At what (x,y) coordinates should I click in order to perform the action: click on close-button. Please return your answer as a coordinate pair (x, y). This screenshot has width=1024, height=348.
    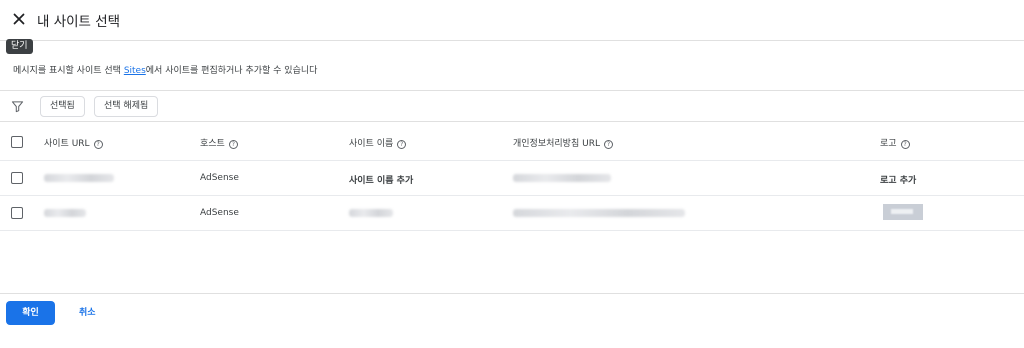
    Looking at the image, I should click on (19, 19).